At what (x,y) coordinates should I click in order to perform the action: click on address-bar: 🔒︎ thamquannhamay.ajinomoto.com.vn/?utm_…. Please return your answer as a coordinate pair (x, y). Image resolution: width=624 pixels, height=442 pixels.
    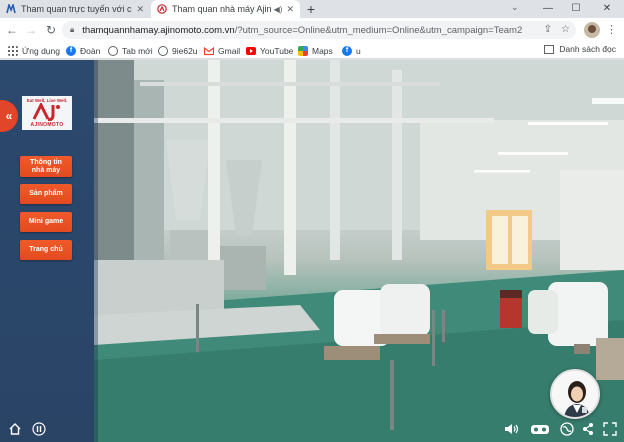
    Looking at the image, I should click on (319, 30).